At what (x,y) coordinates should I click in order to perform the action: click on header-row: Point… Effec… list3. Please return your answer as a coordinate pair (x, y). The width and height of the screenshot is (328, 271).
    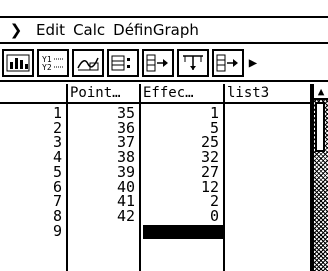
    Looking at the image, I should click on (156, 94).